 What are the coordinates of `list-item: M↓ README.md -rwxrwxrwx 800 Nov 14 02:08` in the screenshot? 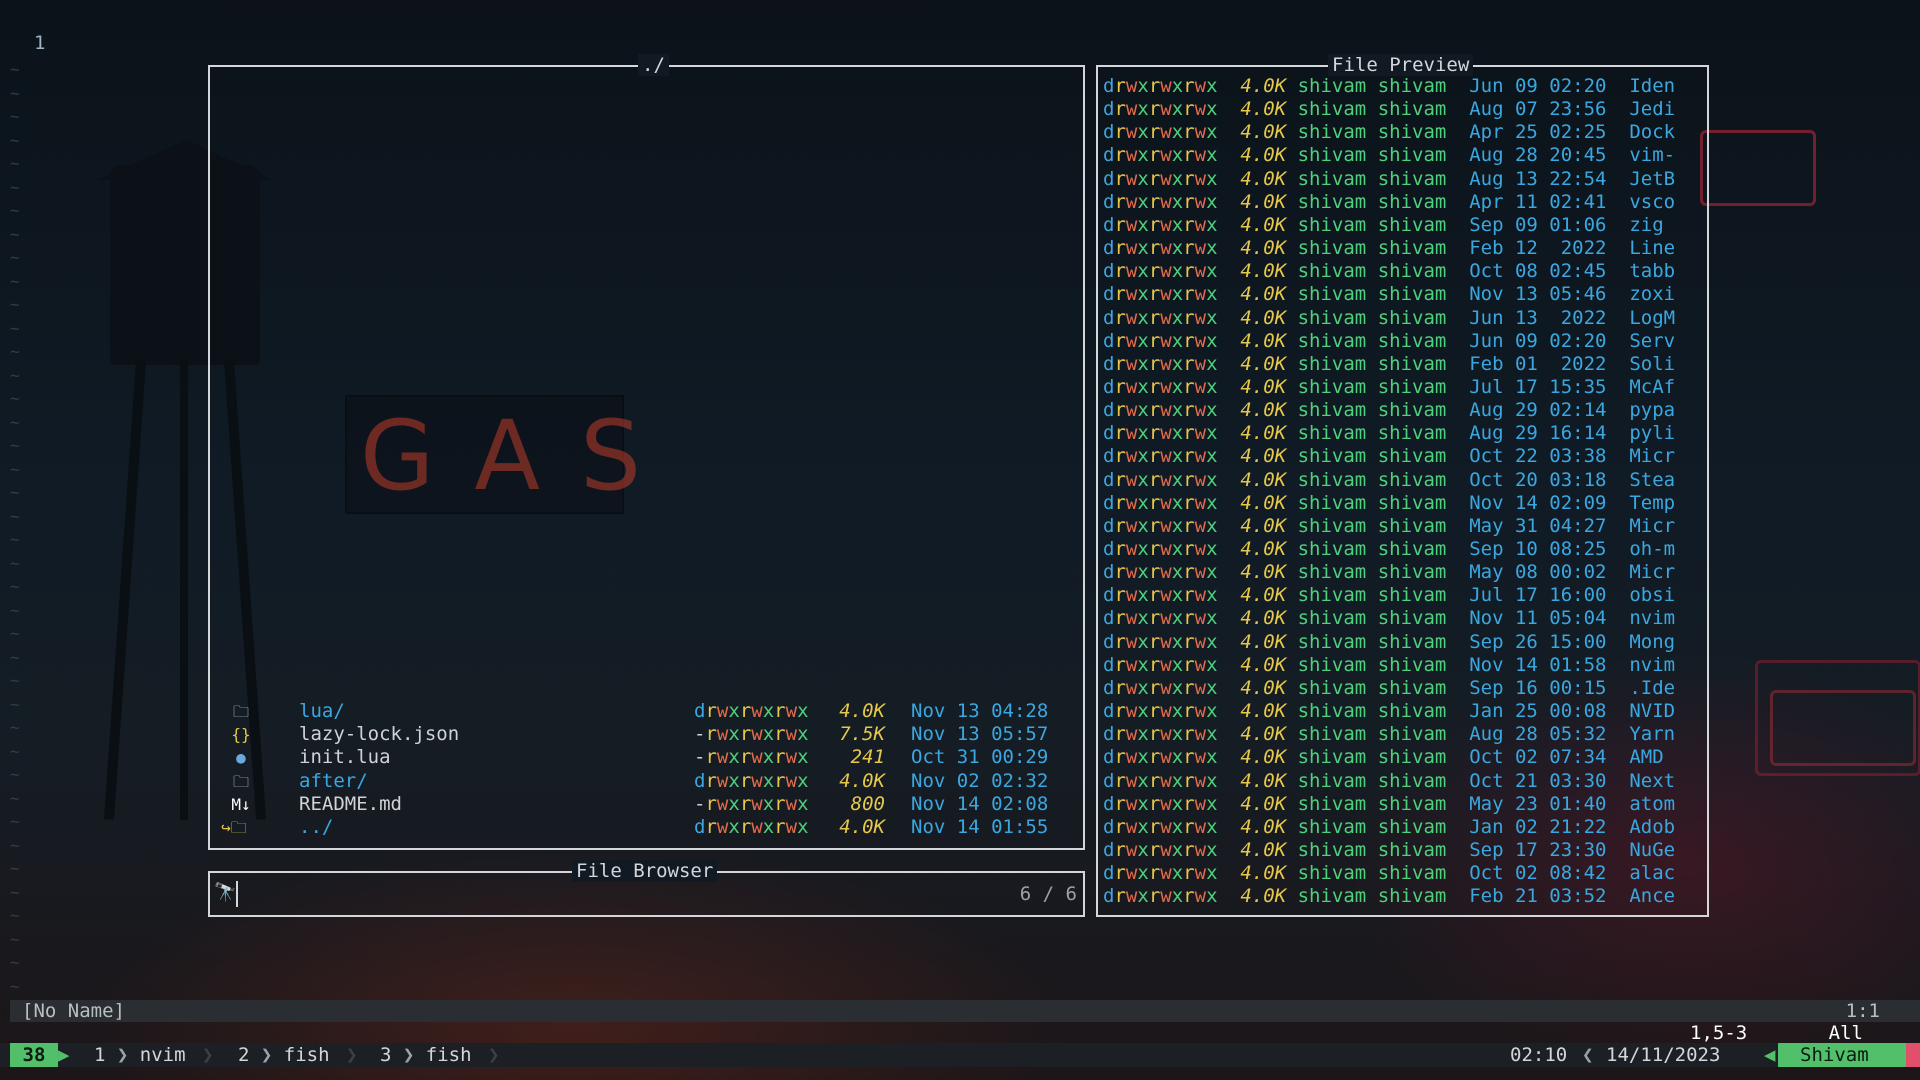 It's located at (646, 804).